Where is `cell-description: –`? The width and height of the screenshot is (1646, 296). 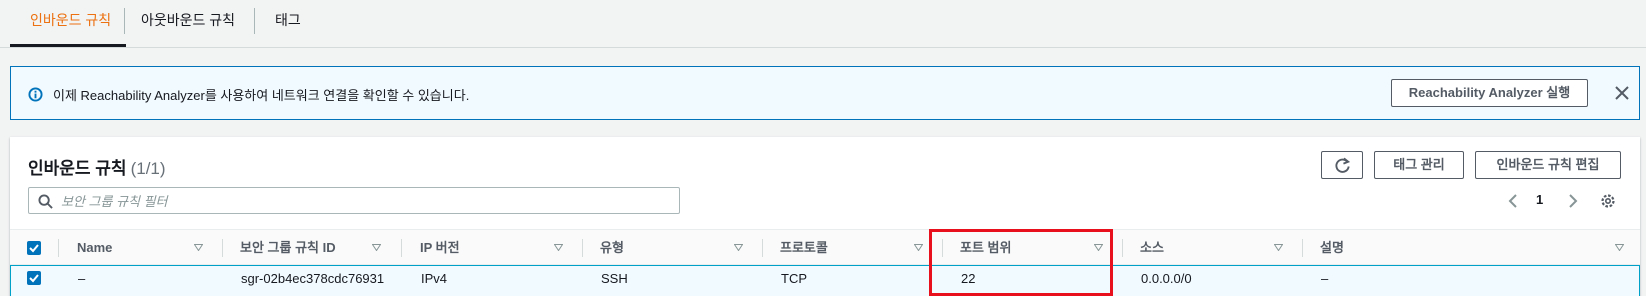
cell-description: – is located at coordinates (1325, 278).